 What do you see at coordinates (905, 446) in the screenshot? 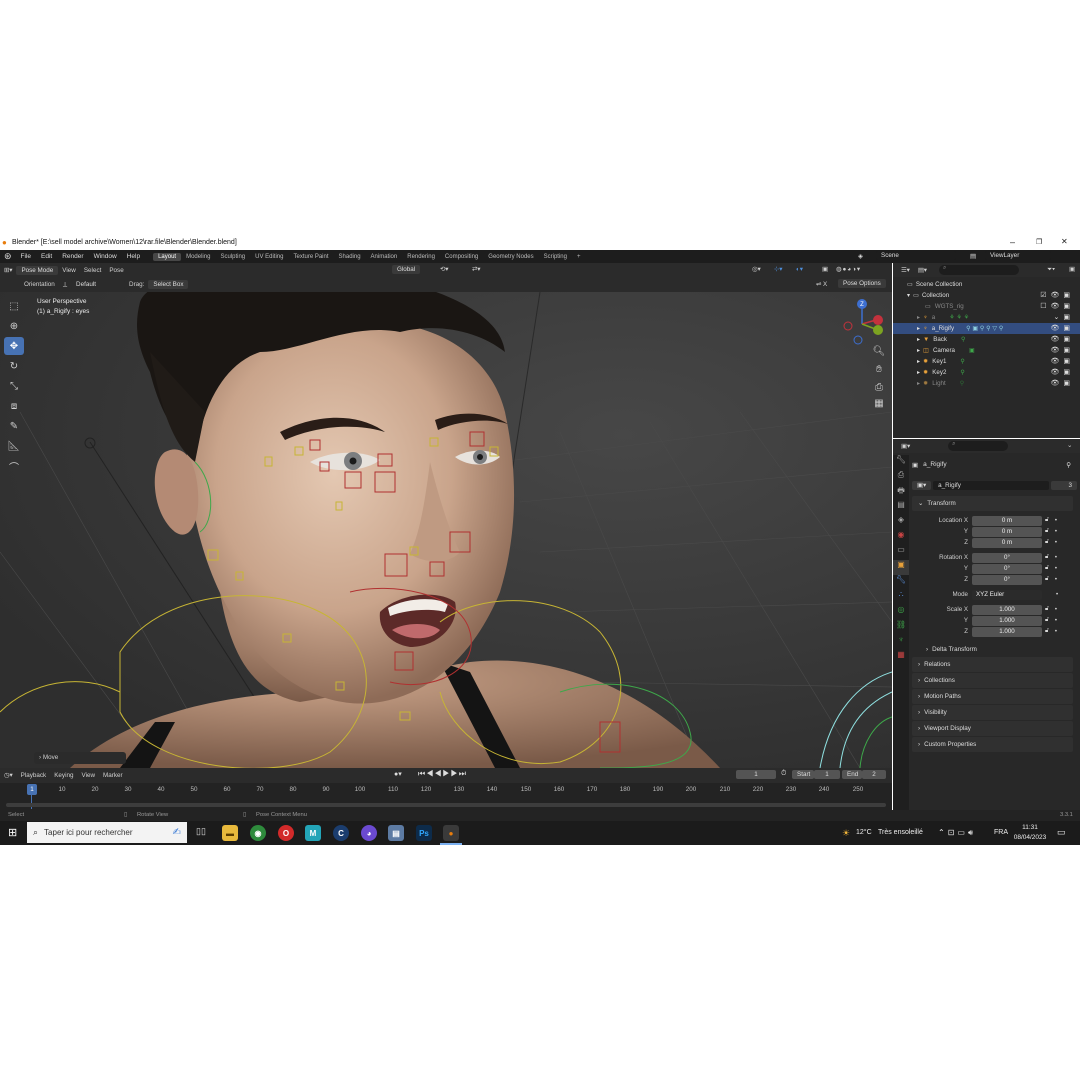
I see `properties-editor-icon: ▣▾` at bounding box center [905, 446].